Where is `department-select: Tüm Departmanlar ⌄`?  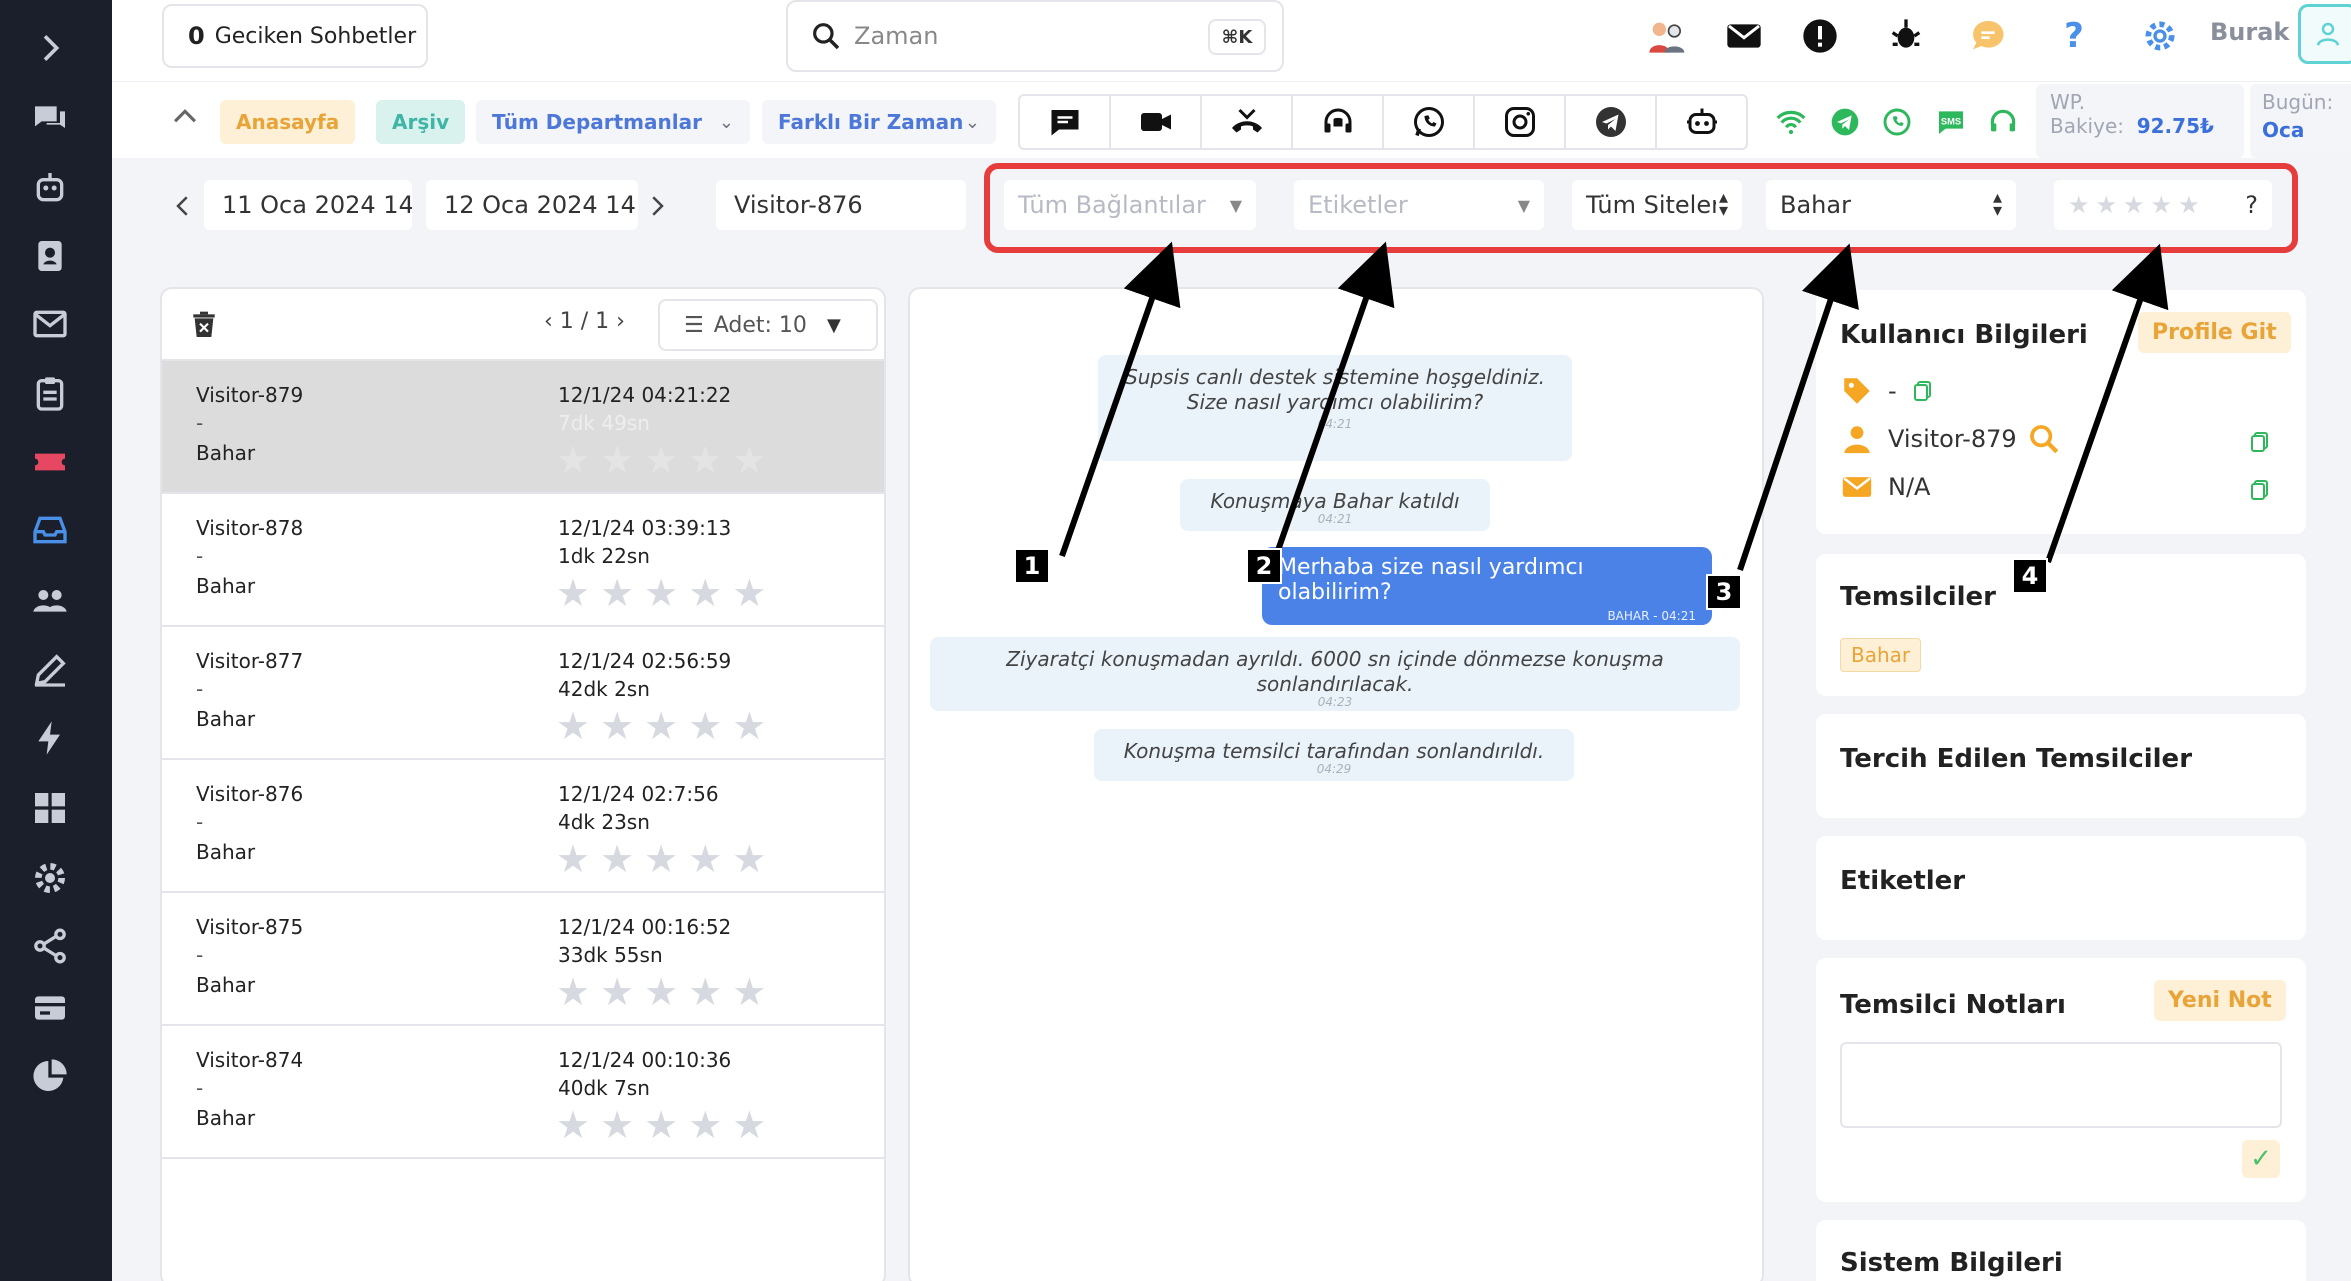
department-select: Tüm Departmanlar ⌄ is located at coordinates (613, 122).